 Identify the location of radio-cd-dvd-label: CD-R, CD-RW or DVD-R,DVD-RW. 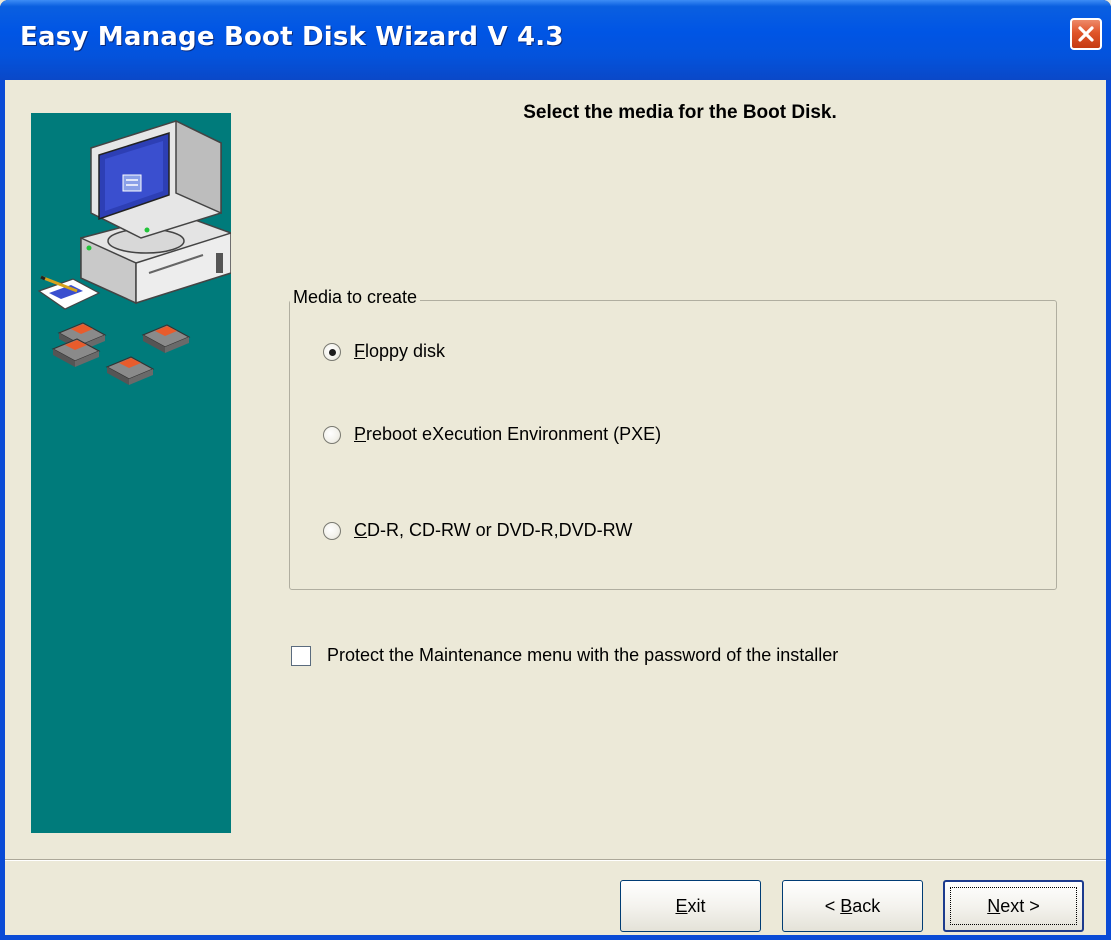
(493, 530).